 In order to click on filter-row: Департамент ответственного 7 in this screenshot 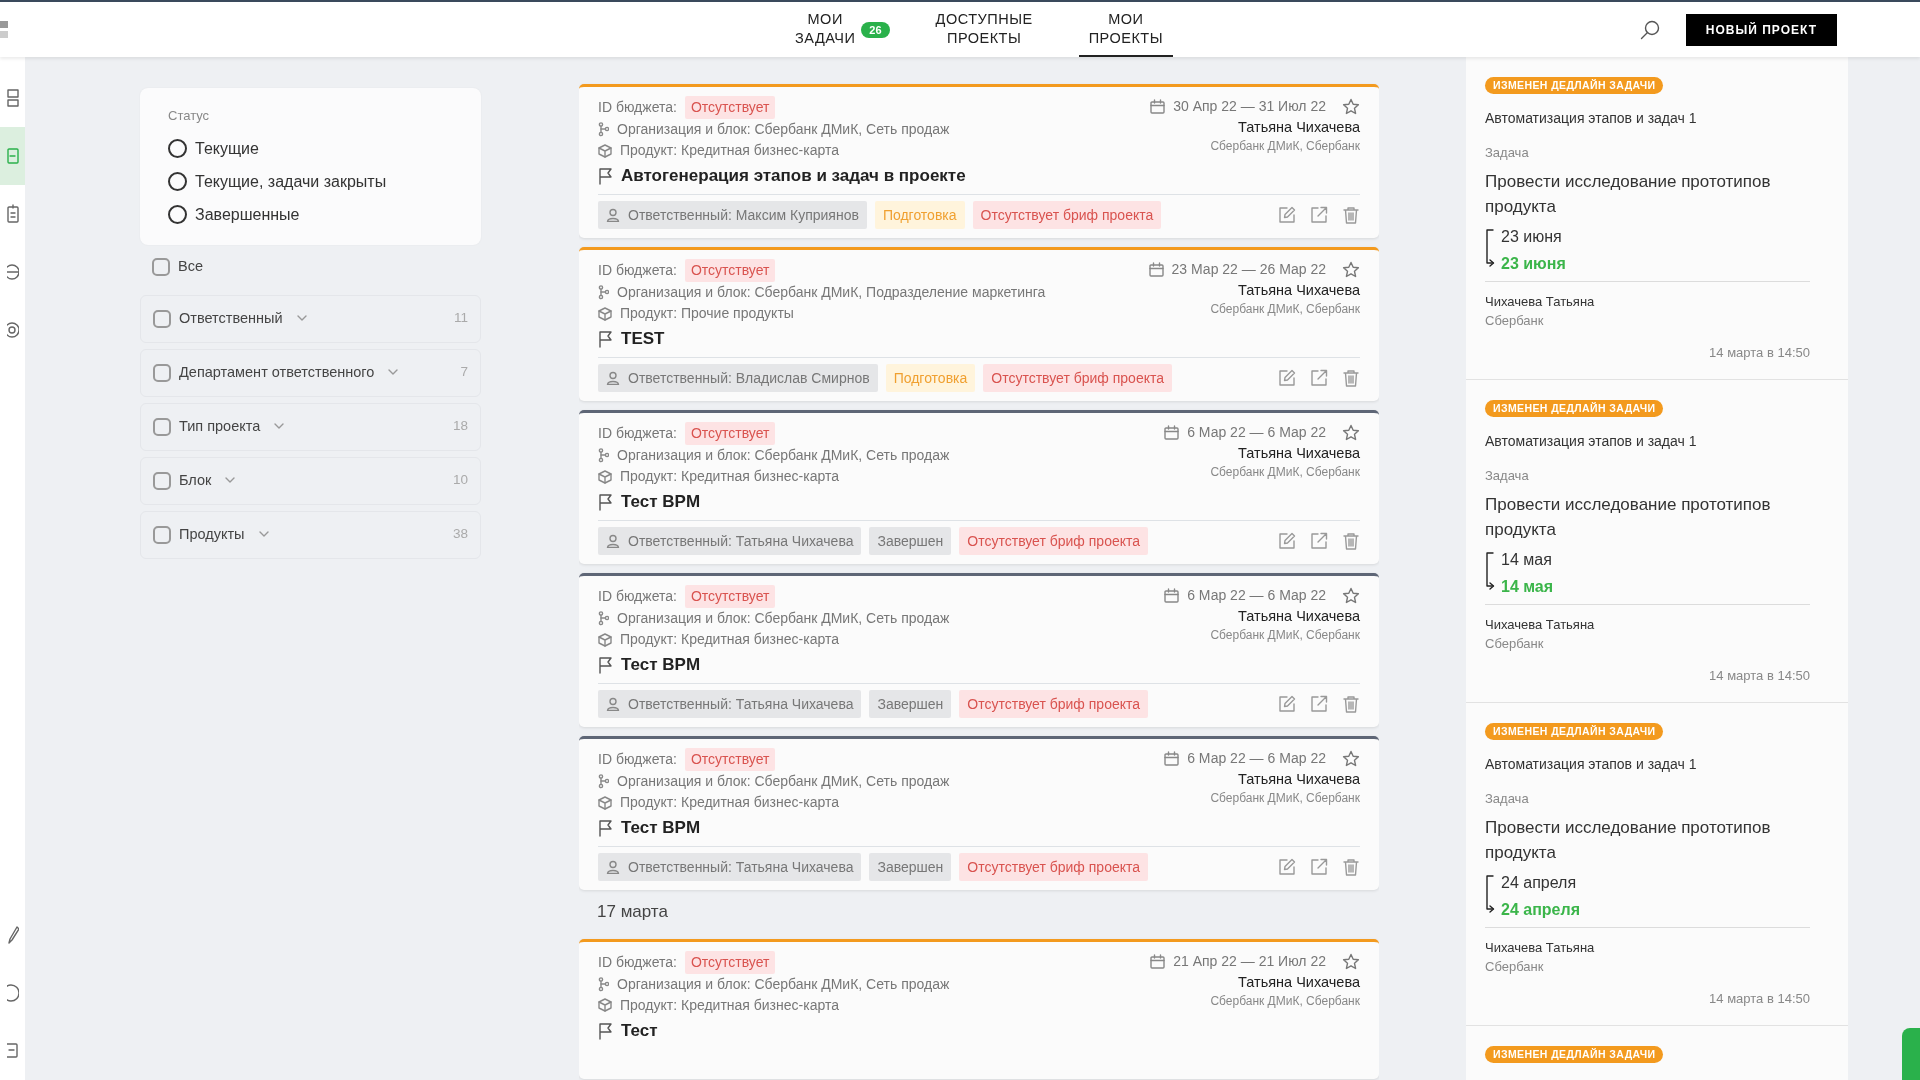, I will do `click(310, 372)`.